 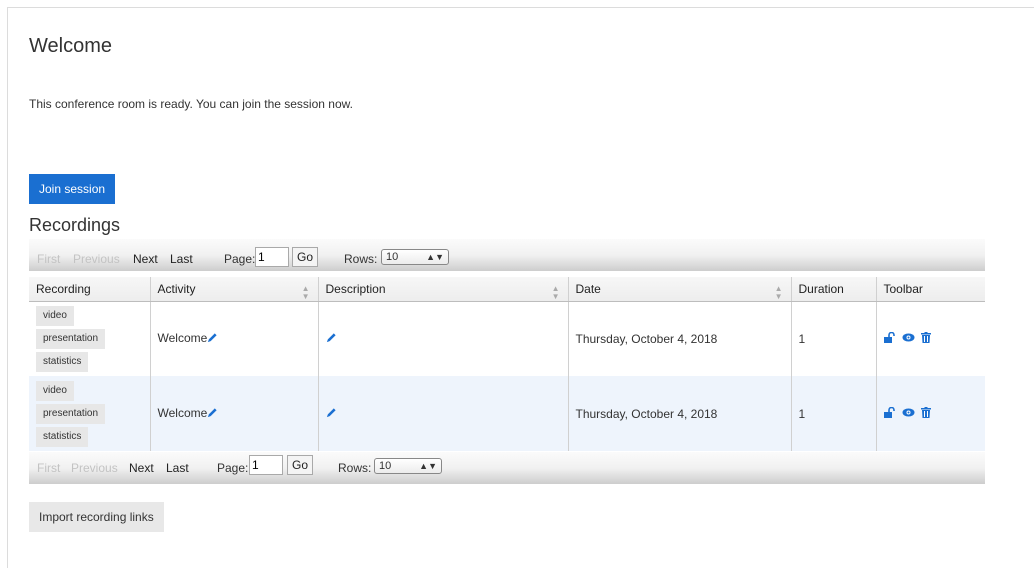 What do you see at coordinates (930, 289) in the screenshot?
I see `column-header-toolbar: Toolbar` at bounding box center [930, 289].